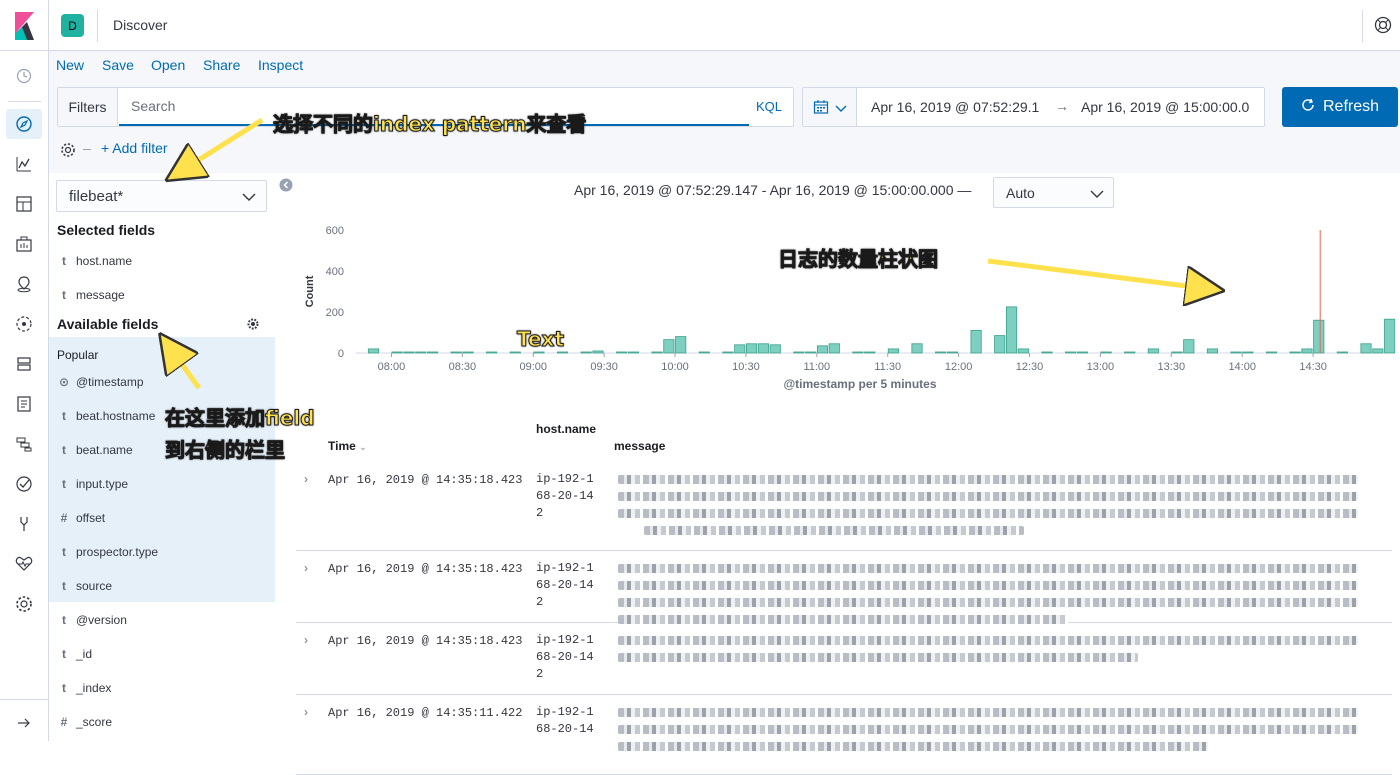 This screenshot has width=1400, height=775. Describe the element at coordinates (24, 526) in the screenshot. I see `dev-tools-icon` at that location.